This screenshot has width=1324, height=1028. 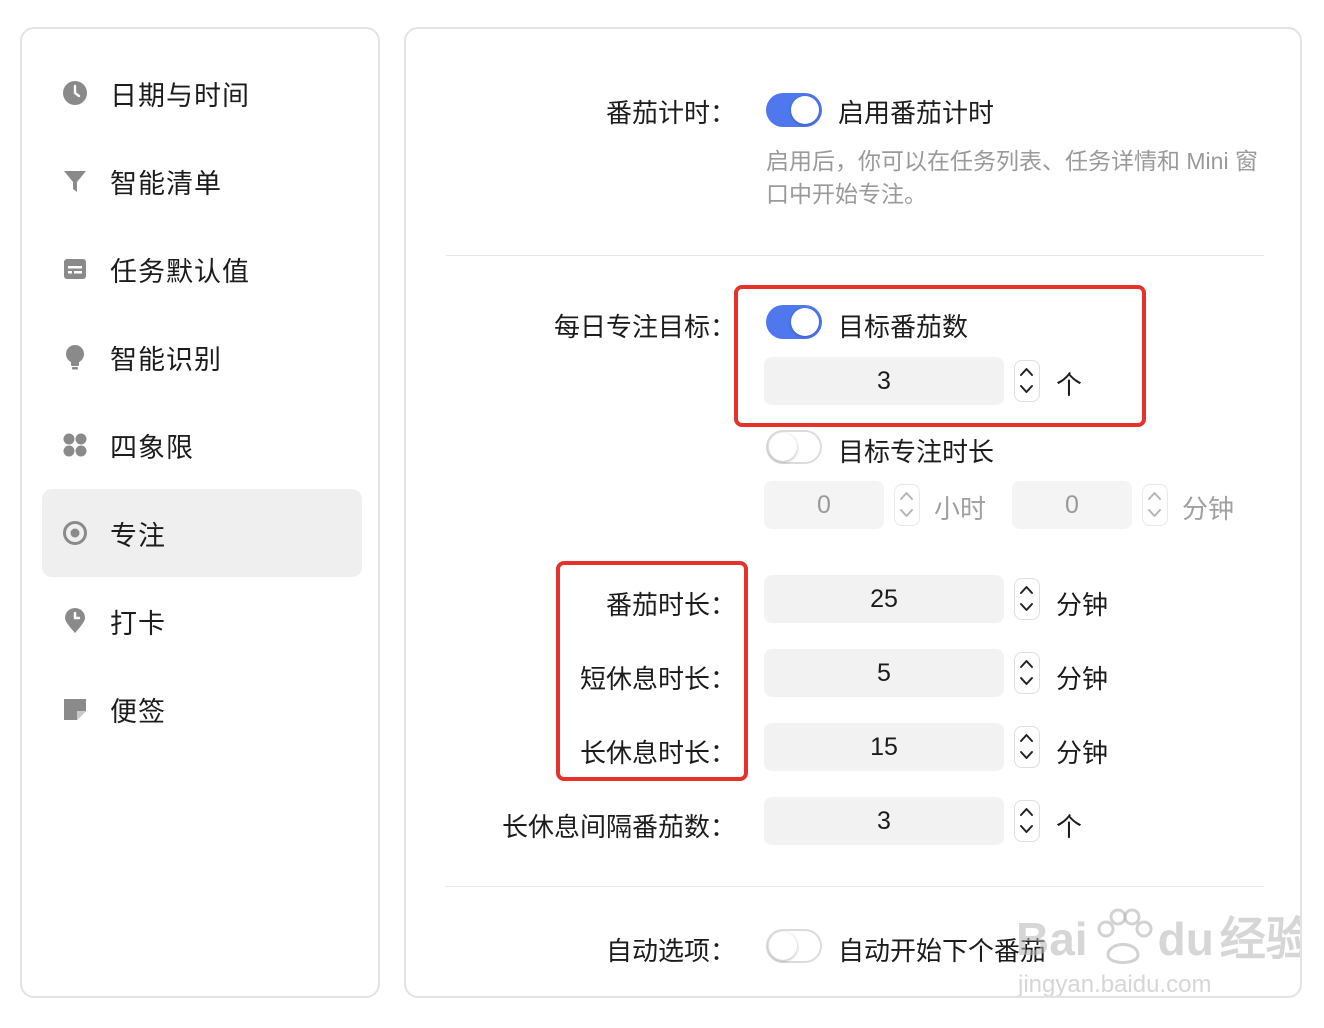 What do you see at coordinates (202, 621) in the screenshot?
I see `sidebar-item-habit: 打卡` at bounding box center [202, 621].